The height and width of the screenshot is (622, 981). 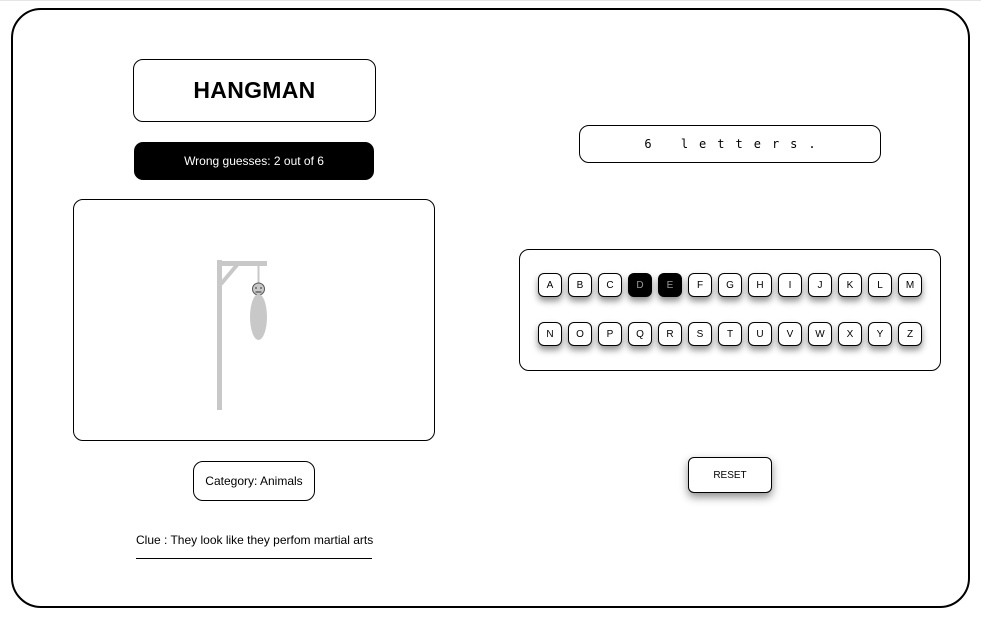 What do you see at coordinates (258, 317) in the screenshot?
I see `hangman-body` at bounding box center [258, 317].